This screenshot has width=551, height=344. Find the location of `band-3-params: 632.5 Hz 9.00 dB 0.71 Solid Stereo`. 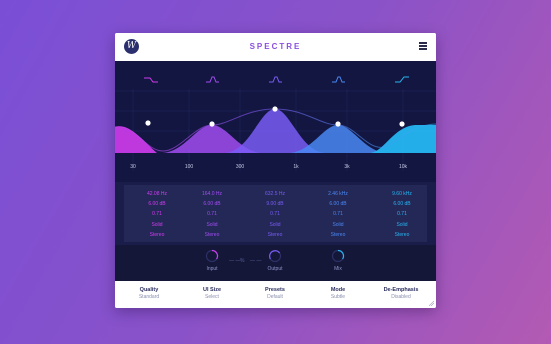

band-3-params: 632.5 Hz 9.00 dB 0.71 Solid Stereo is located at coordinates (275, 214).